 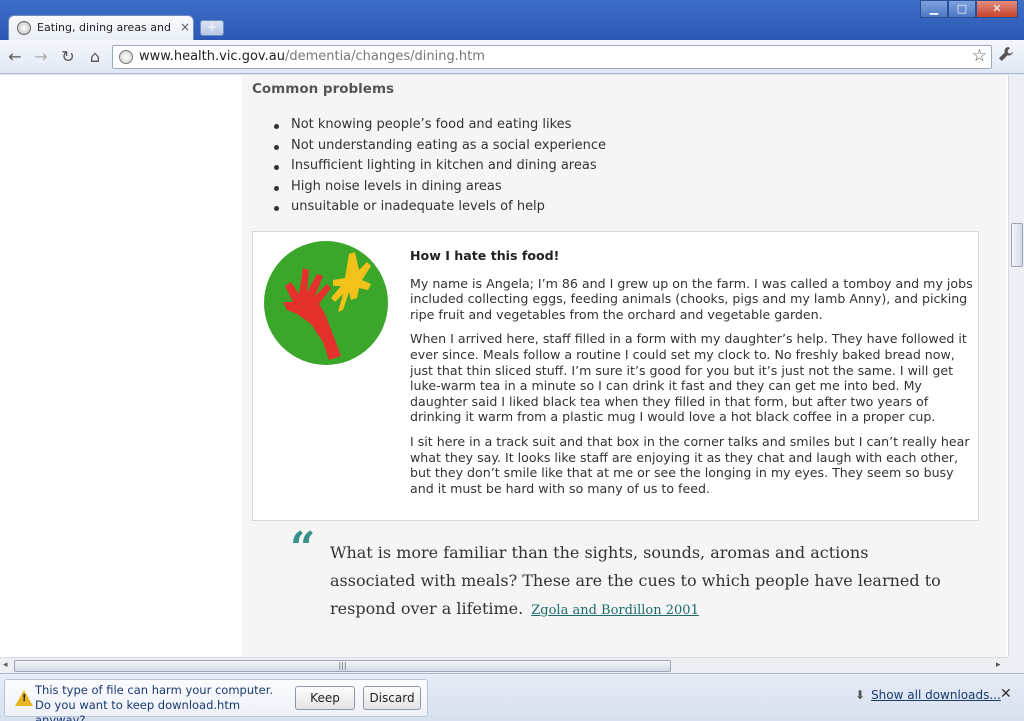 What do you see at coordinates (15, 57) in the screenshot?
I see `back-icon: ←` at bounding box center [15, 57].